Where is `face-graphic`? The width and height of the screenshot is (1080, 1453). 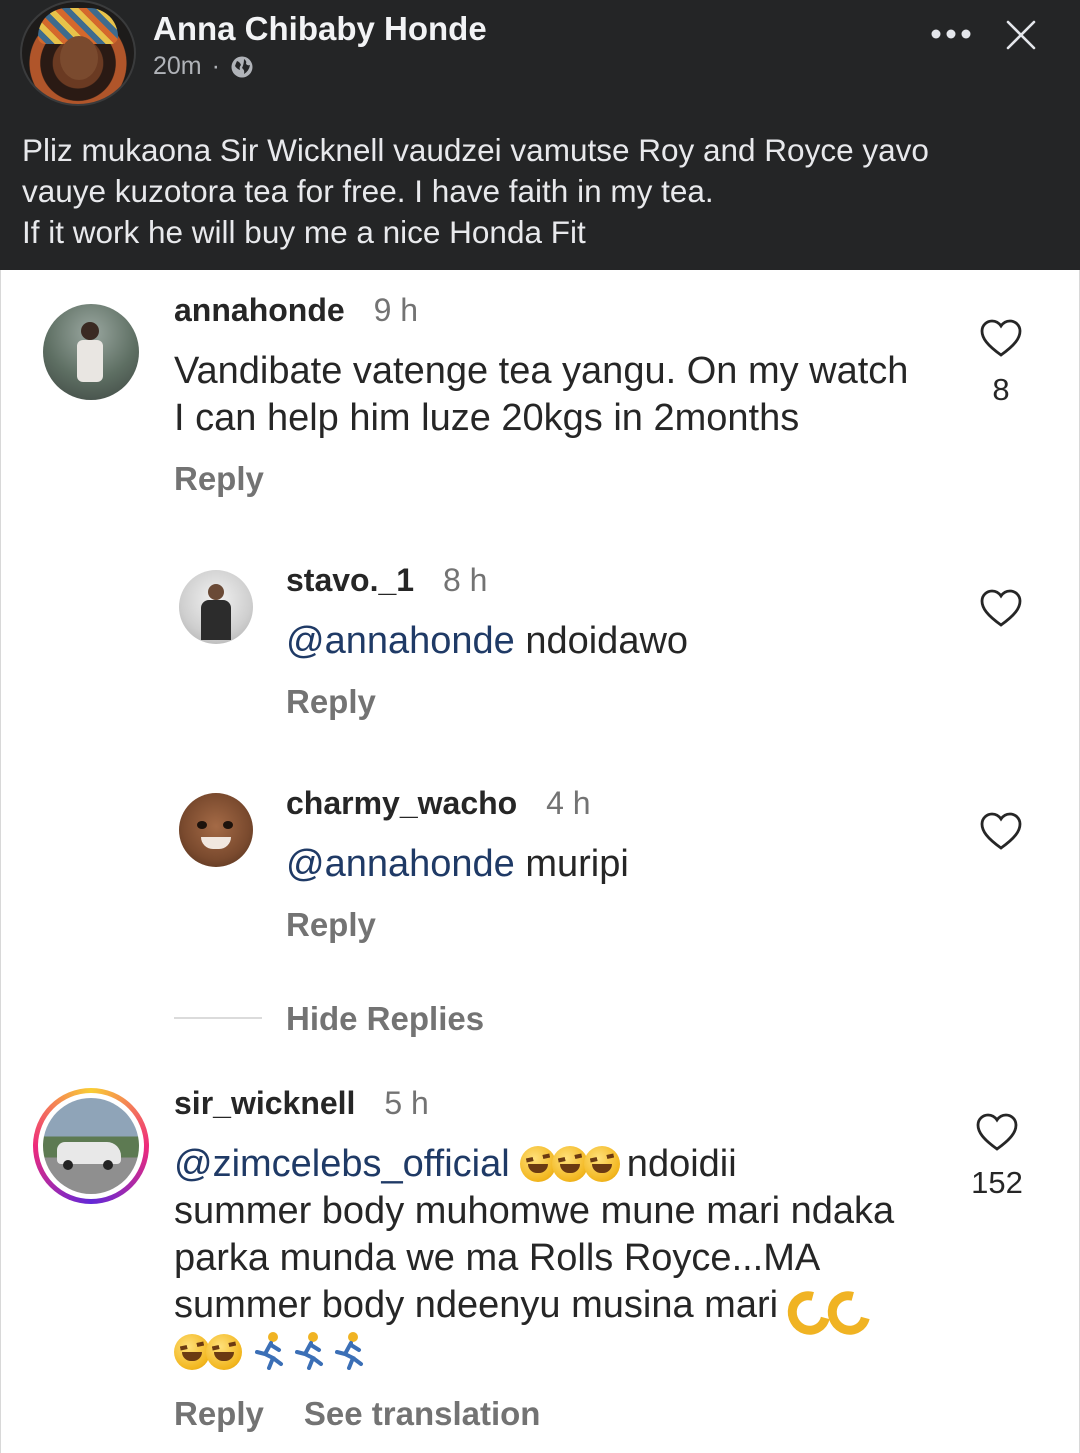 face-graphic is located at coordinates (79, 58).